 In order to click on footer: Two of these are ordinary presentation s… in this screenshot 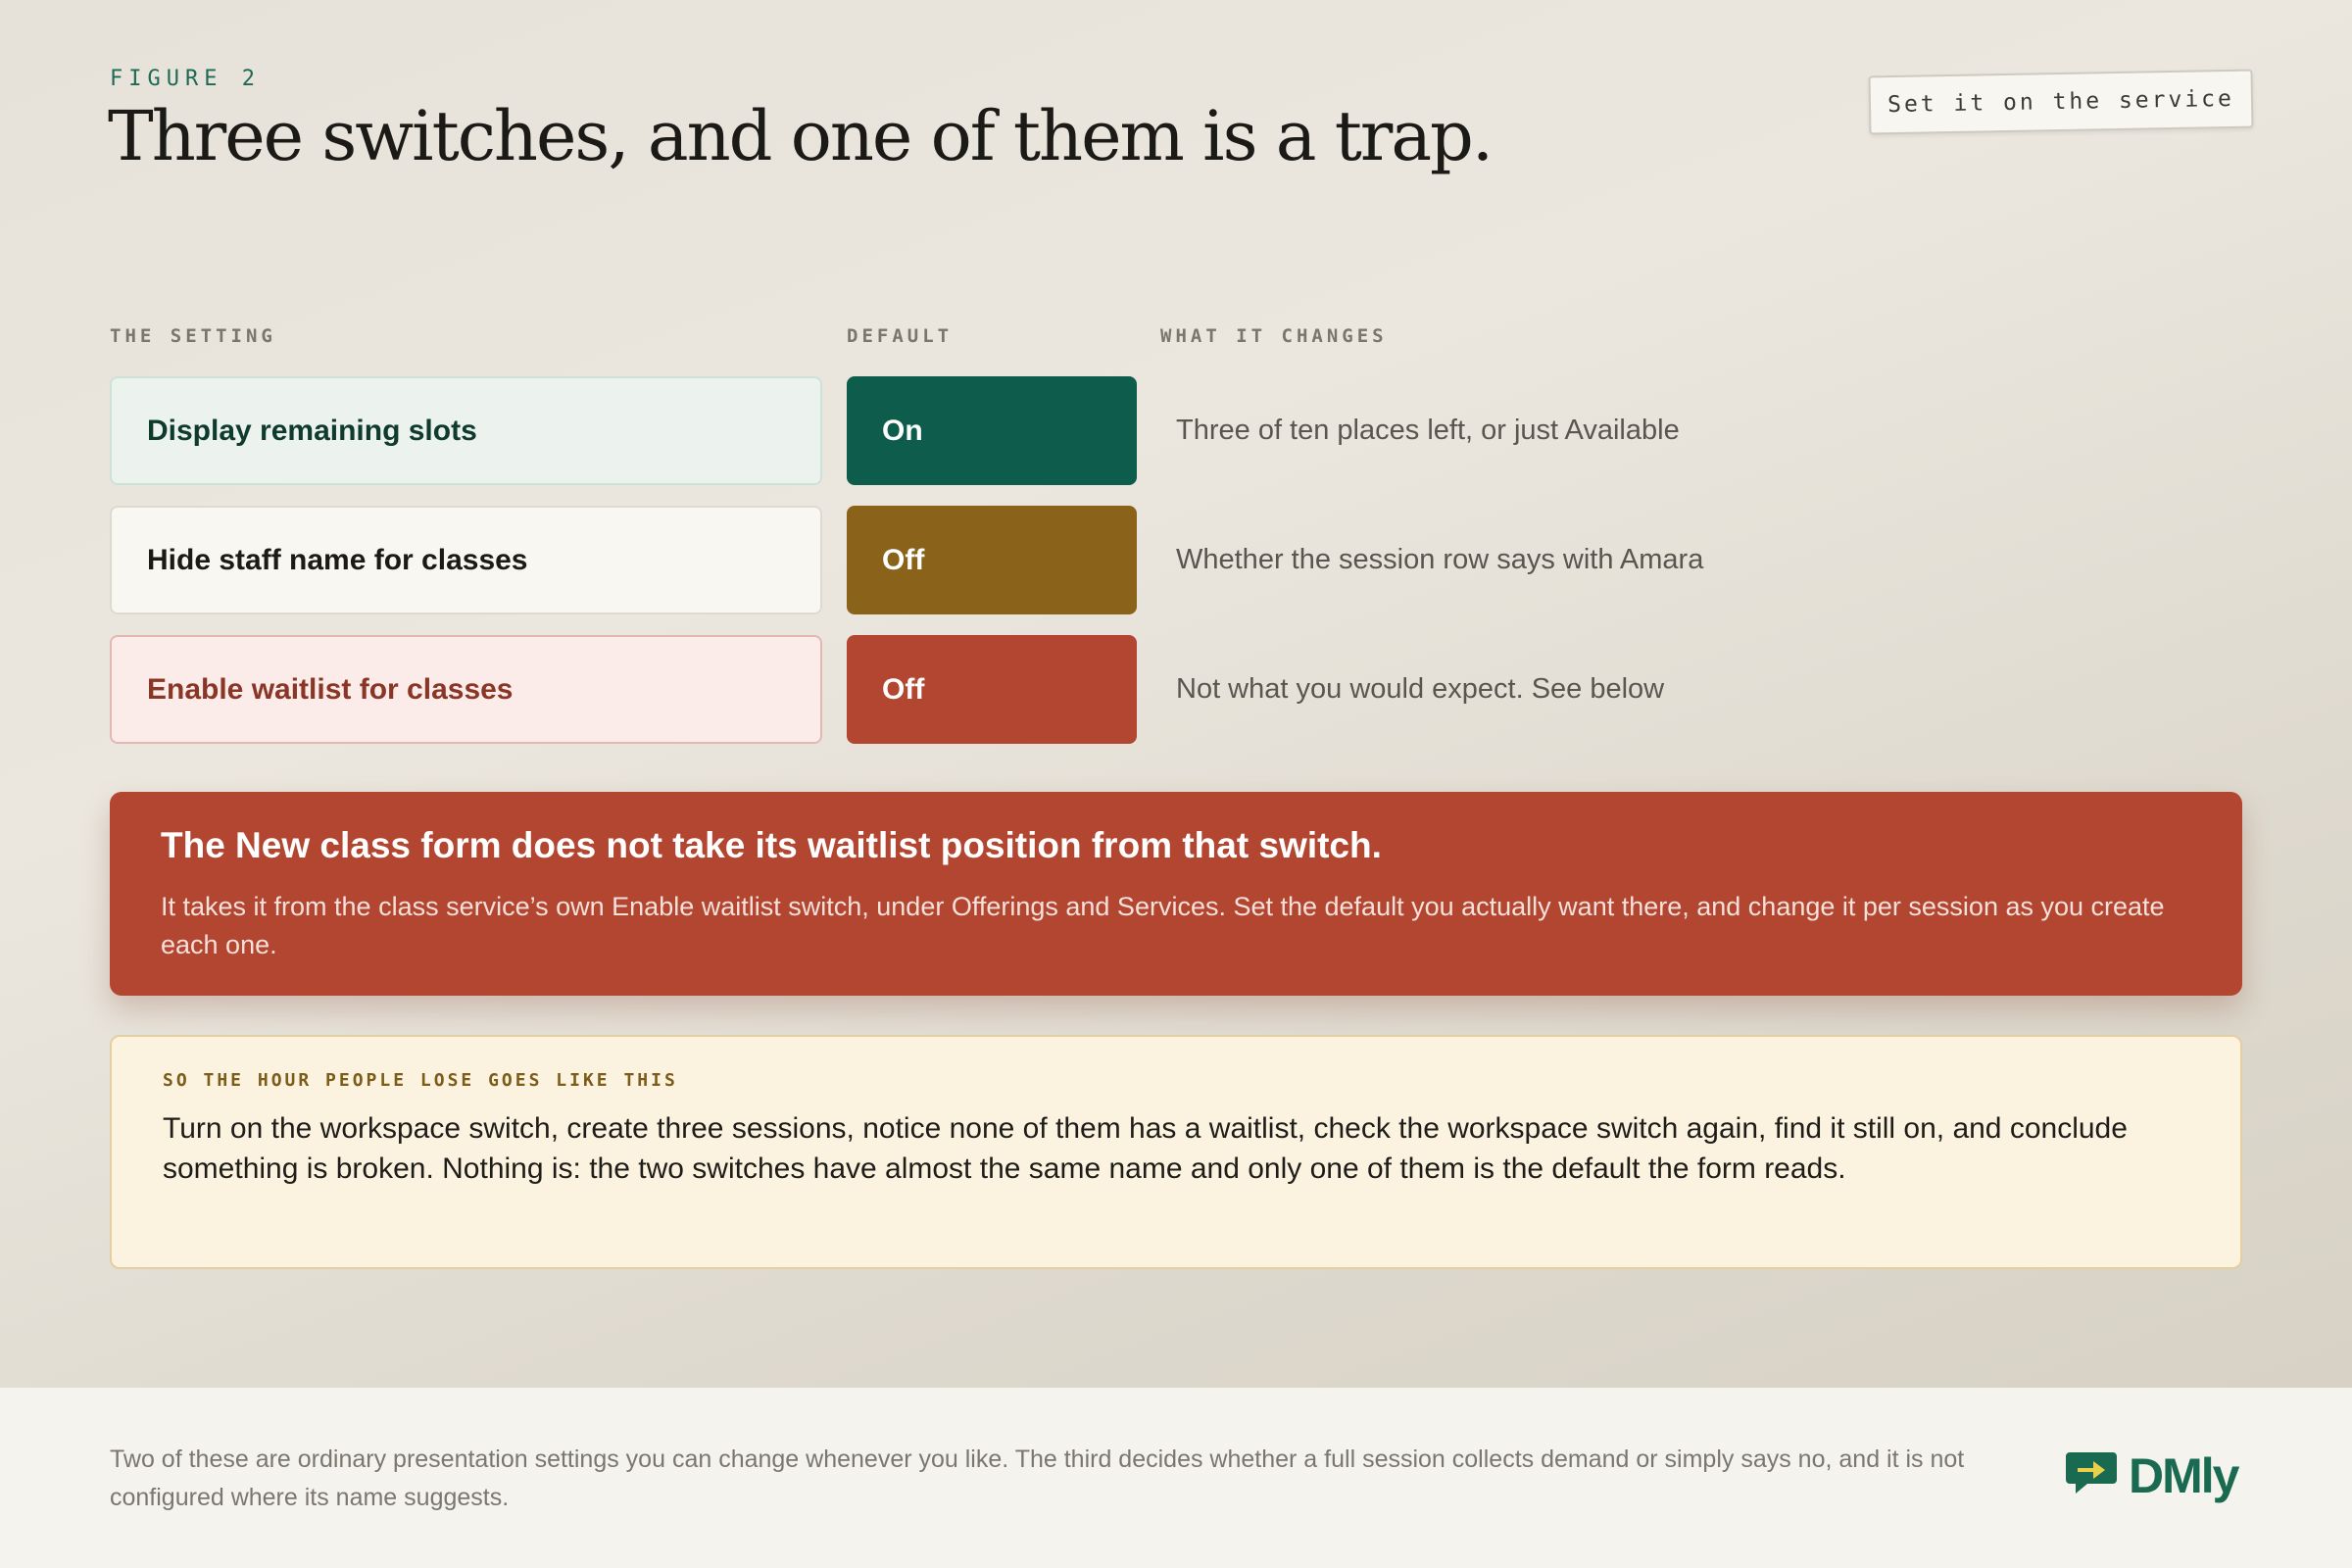, I will do `click(1176, 1478)`.